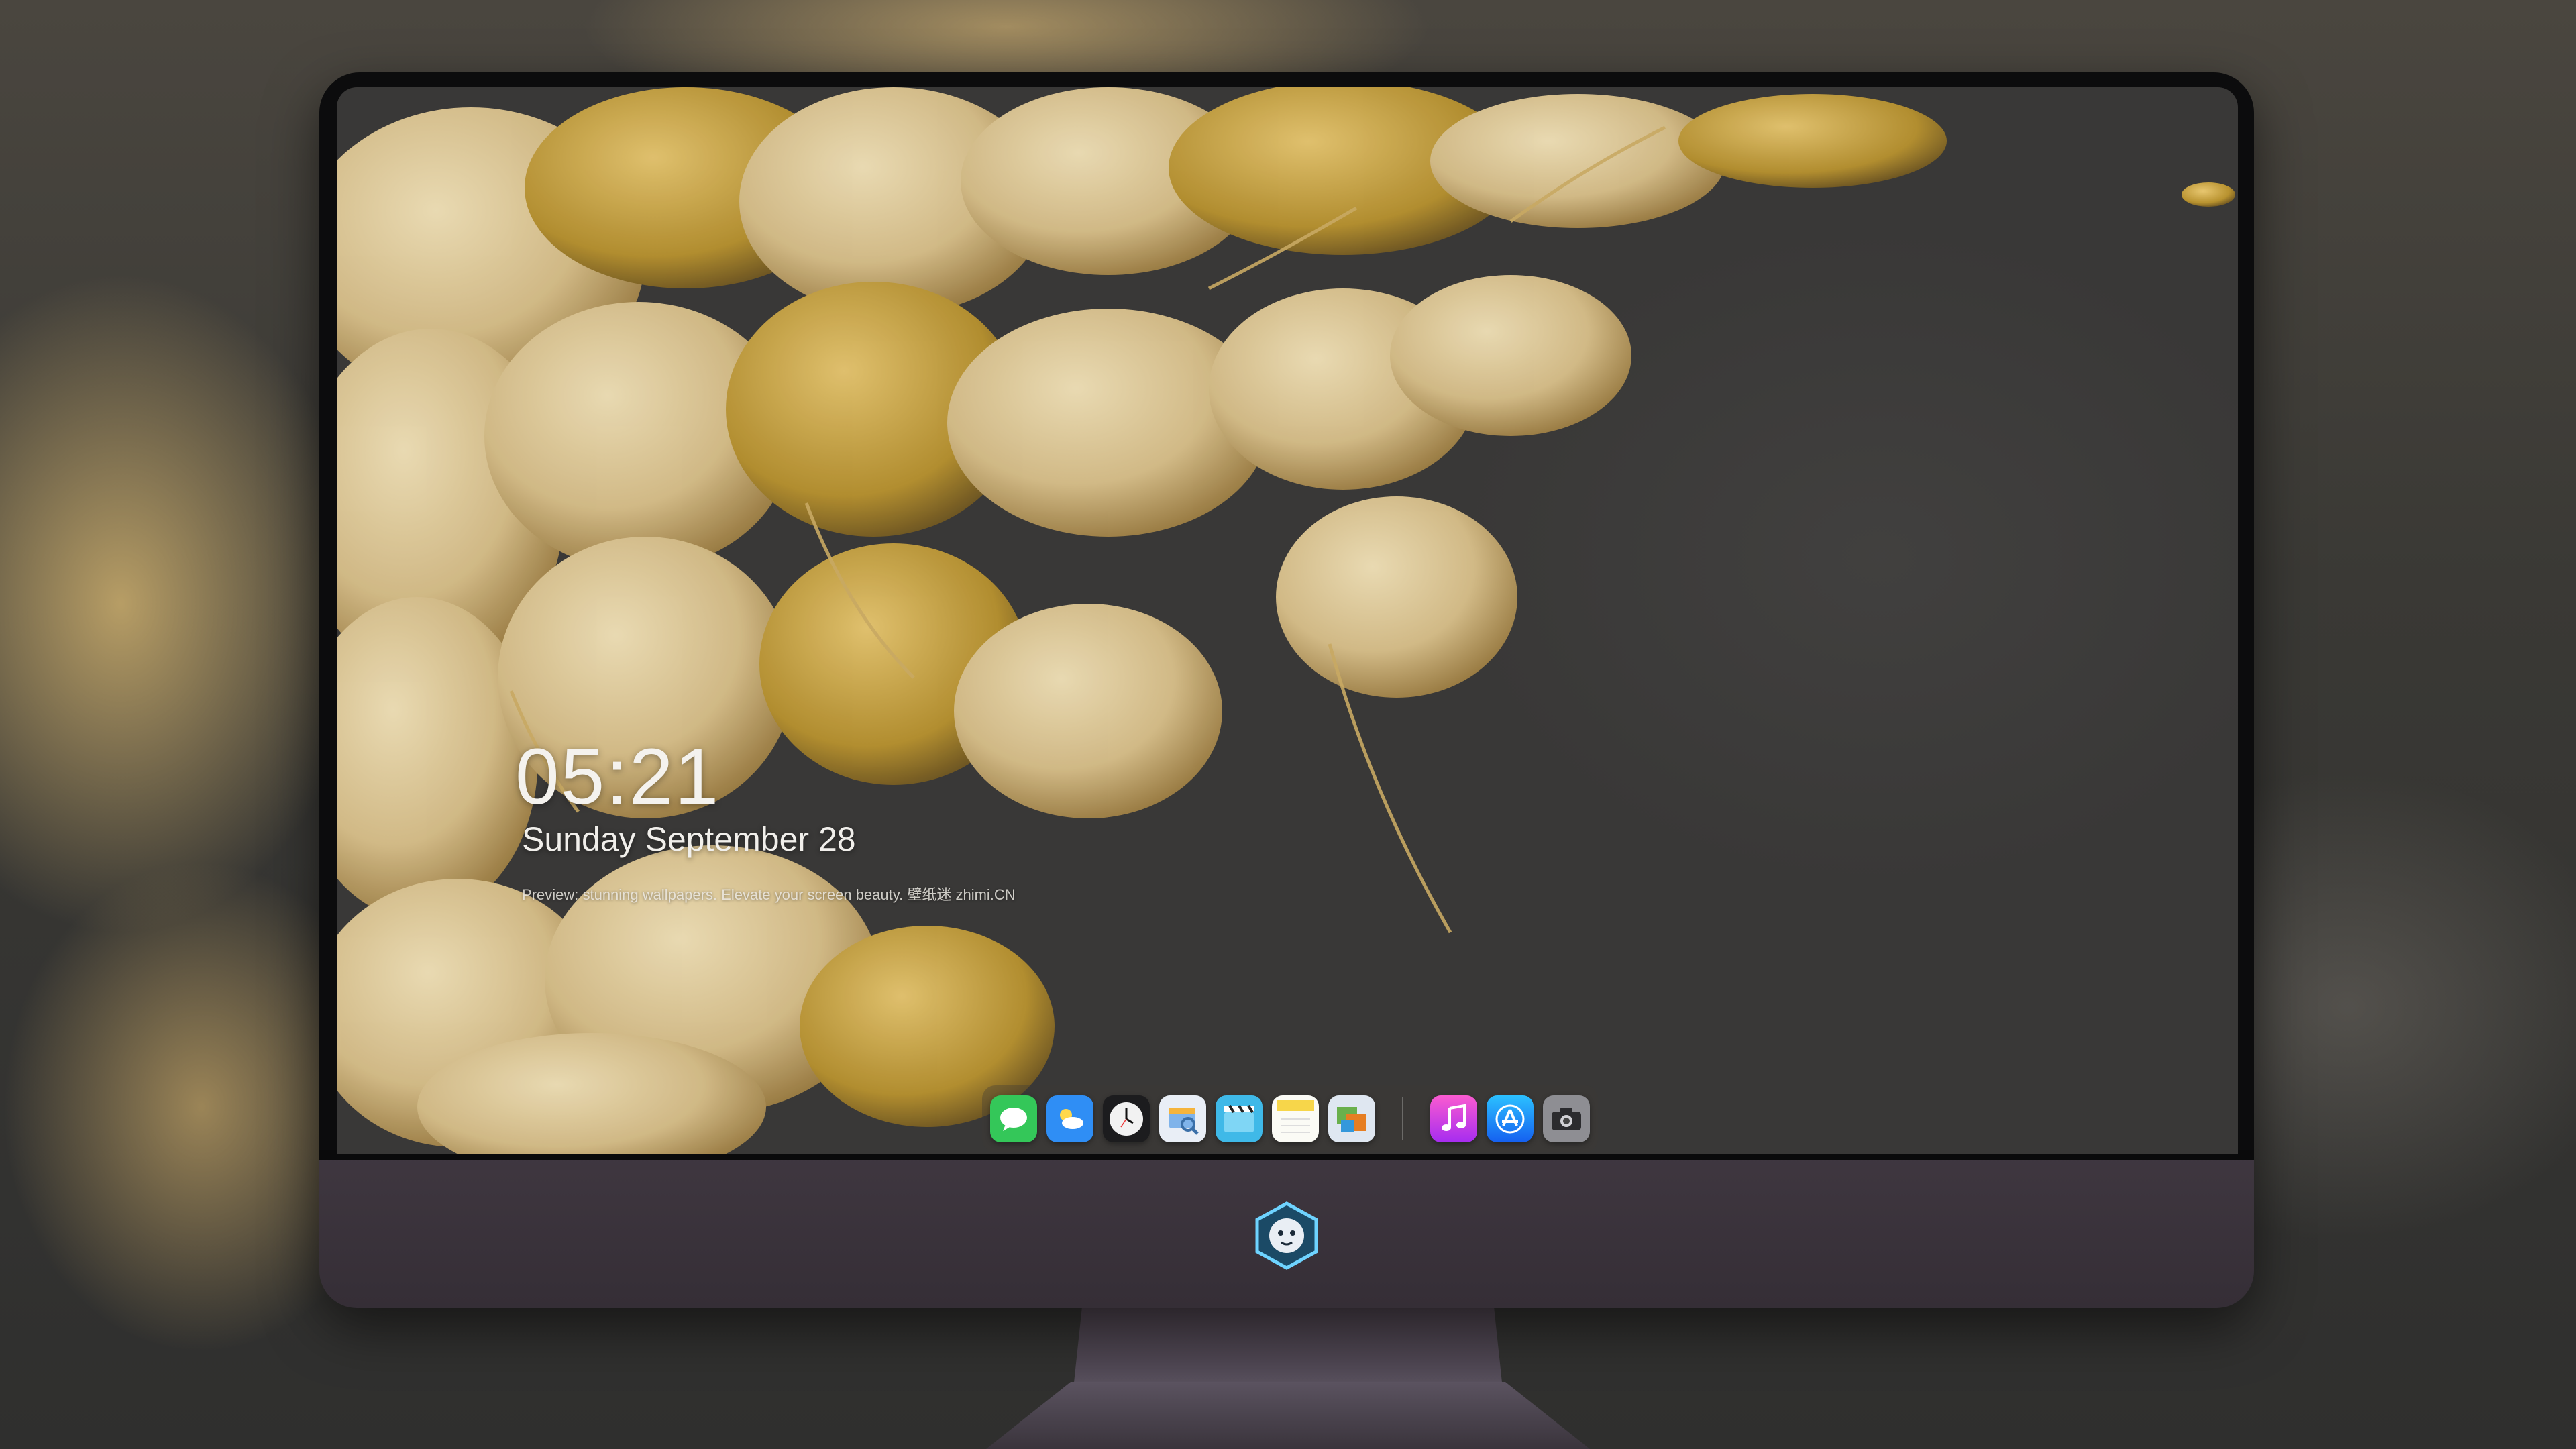 The height and width of the screenshot is (1449, 2576). I want to click on camera-icon, so click(1566, 1118).